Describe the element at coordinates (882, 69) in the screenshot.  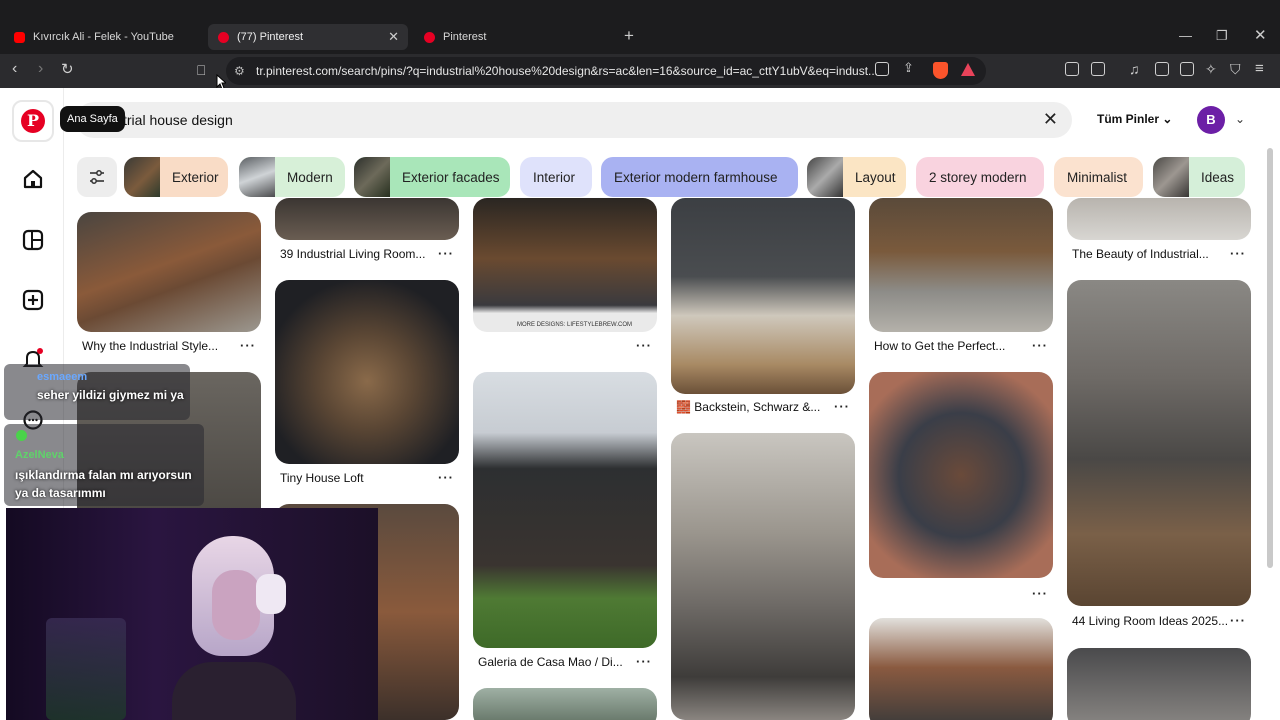
I see `cast-icon` at that location.